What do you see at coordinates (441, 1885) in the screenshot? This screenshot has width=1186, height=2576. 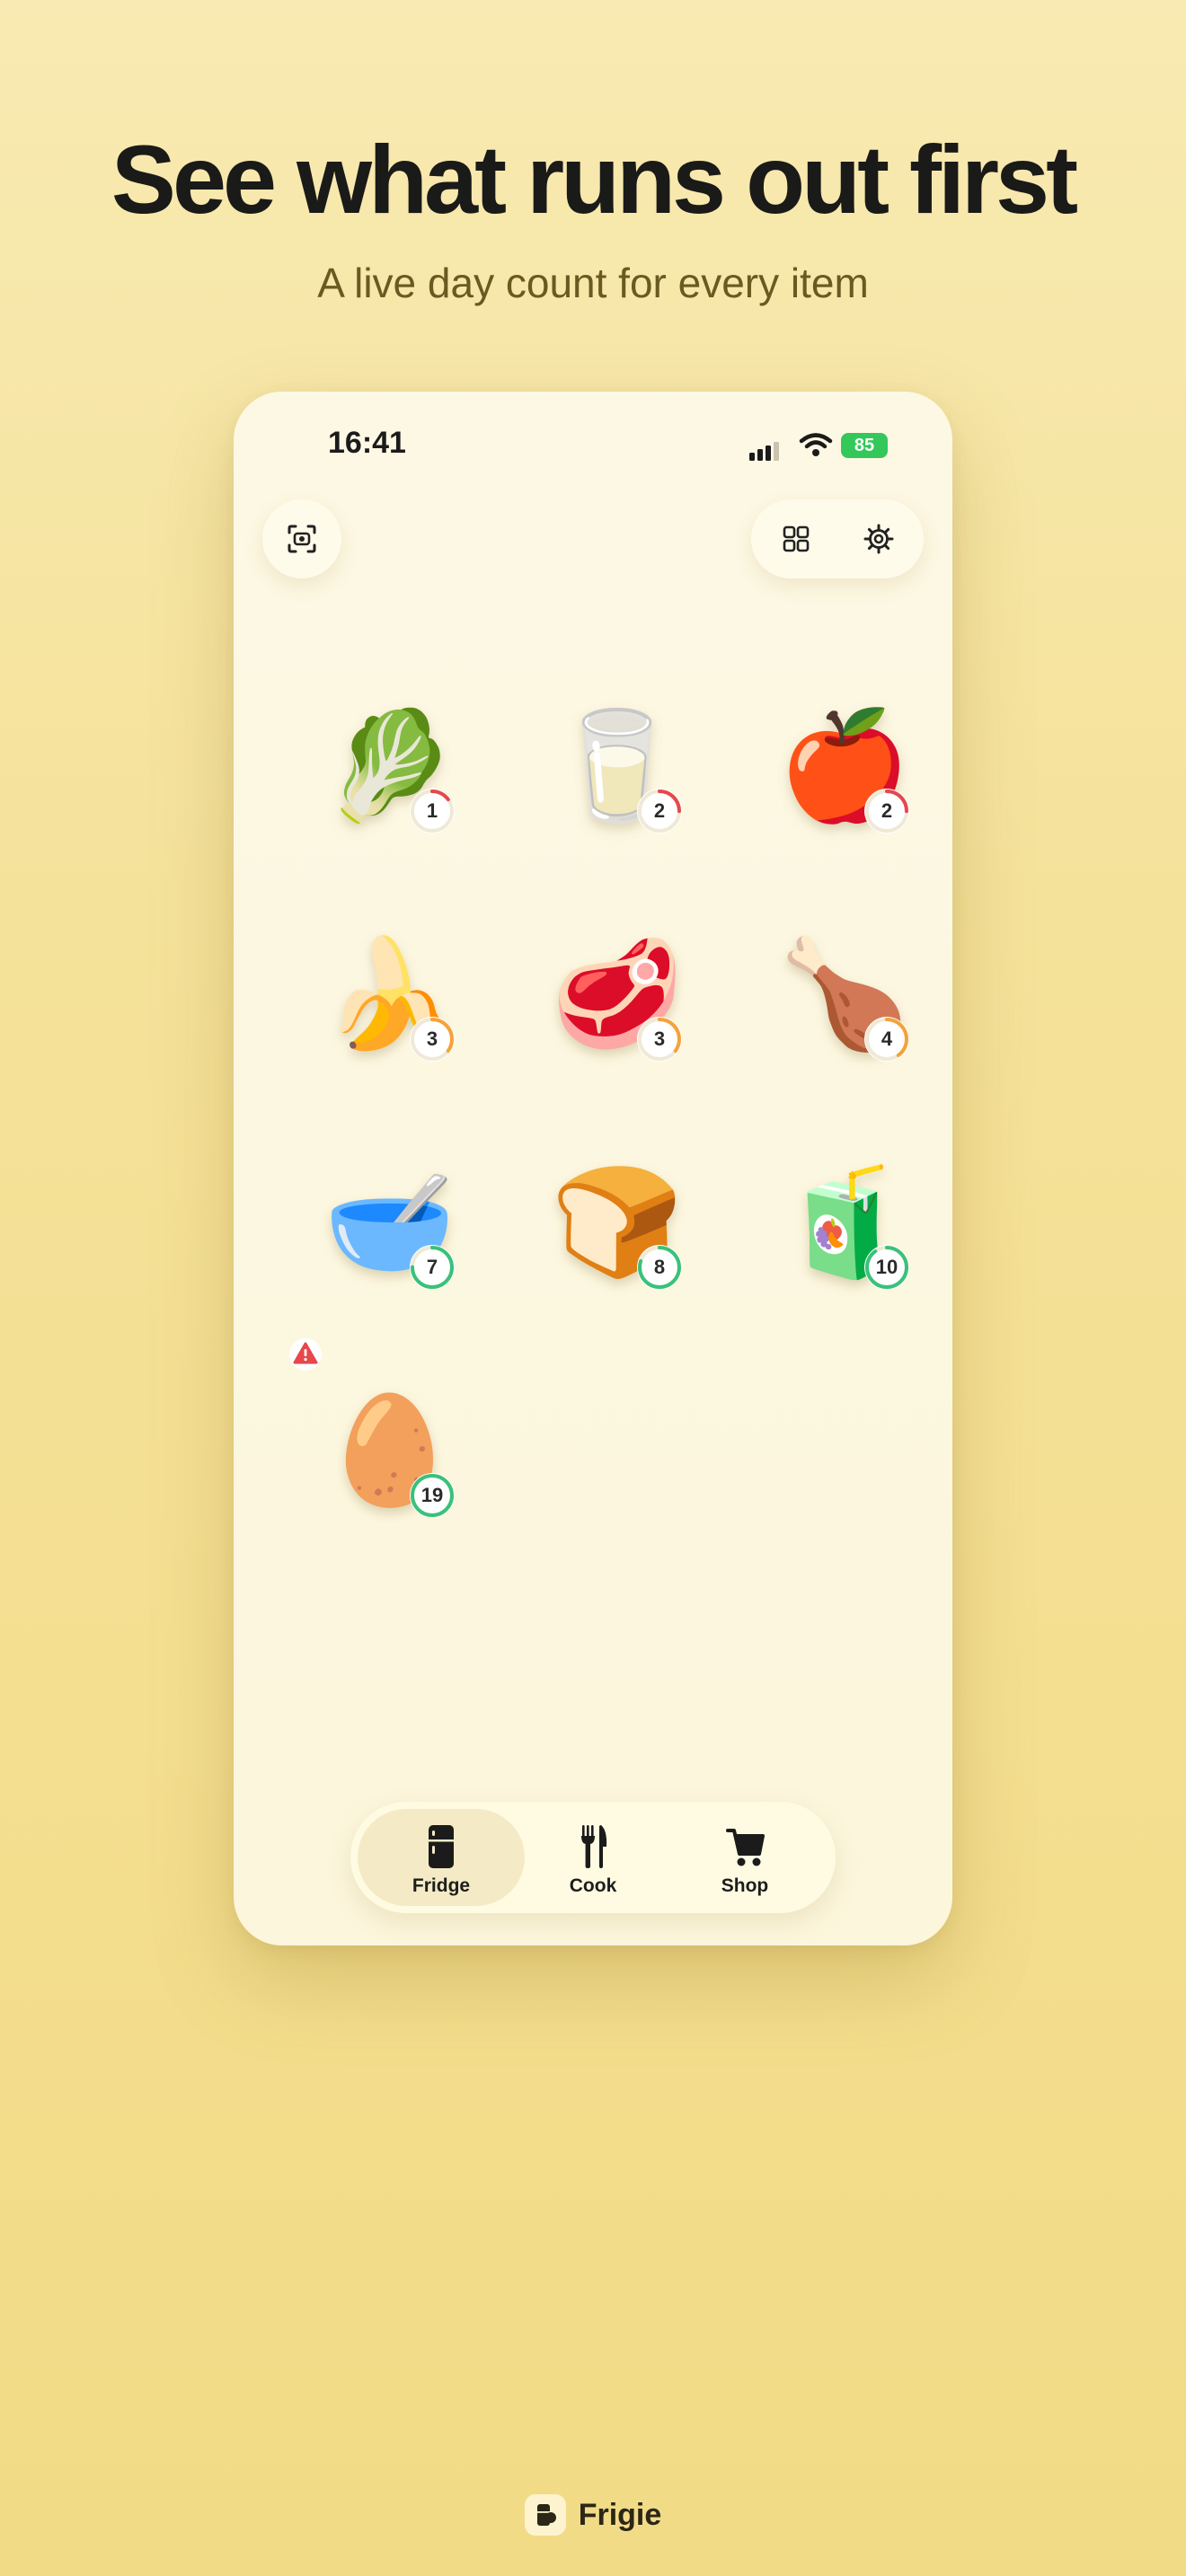 I see `tab-label: Fridge` at bounding box center [441, 1885].